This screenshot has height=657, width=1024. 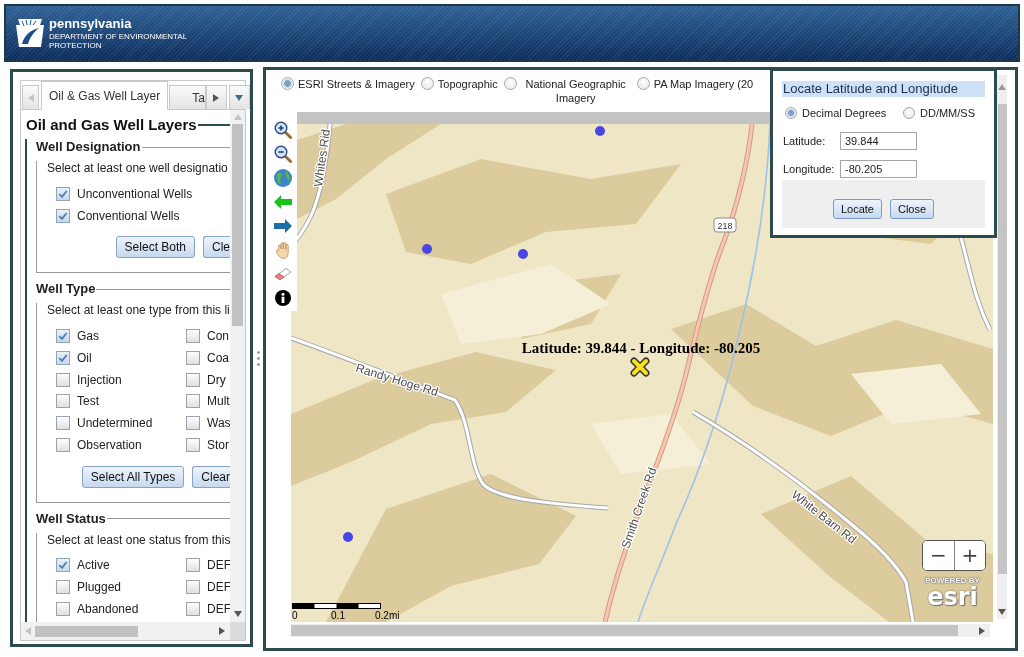 I want to click on coordinate-input: 39.844, so click(x=878, y=141).